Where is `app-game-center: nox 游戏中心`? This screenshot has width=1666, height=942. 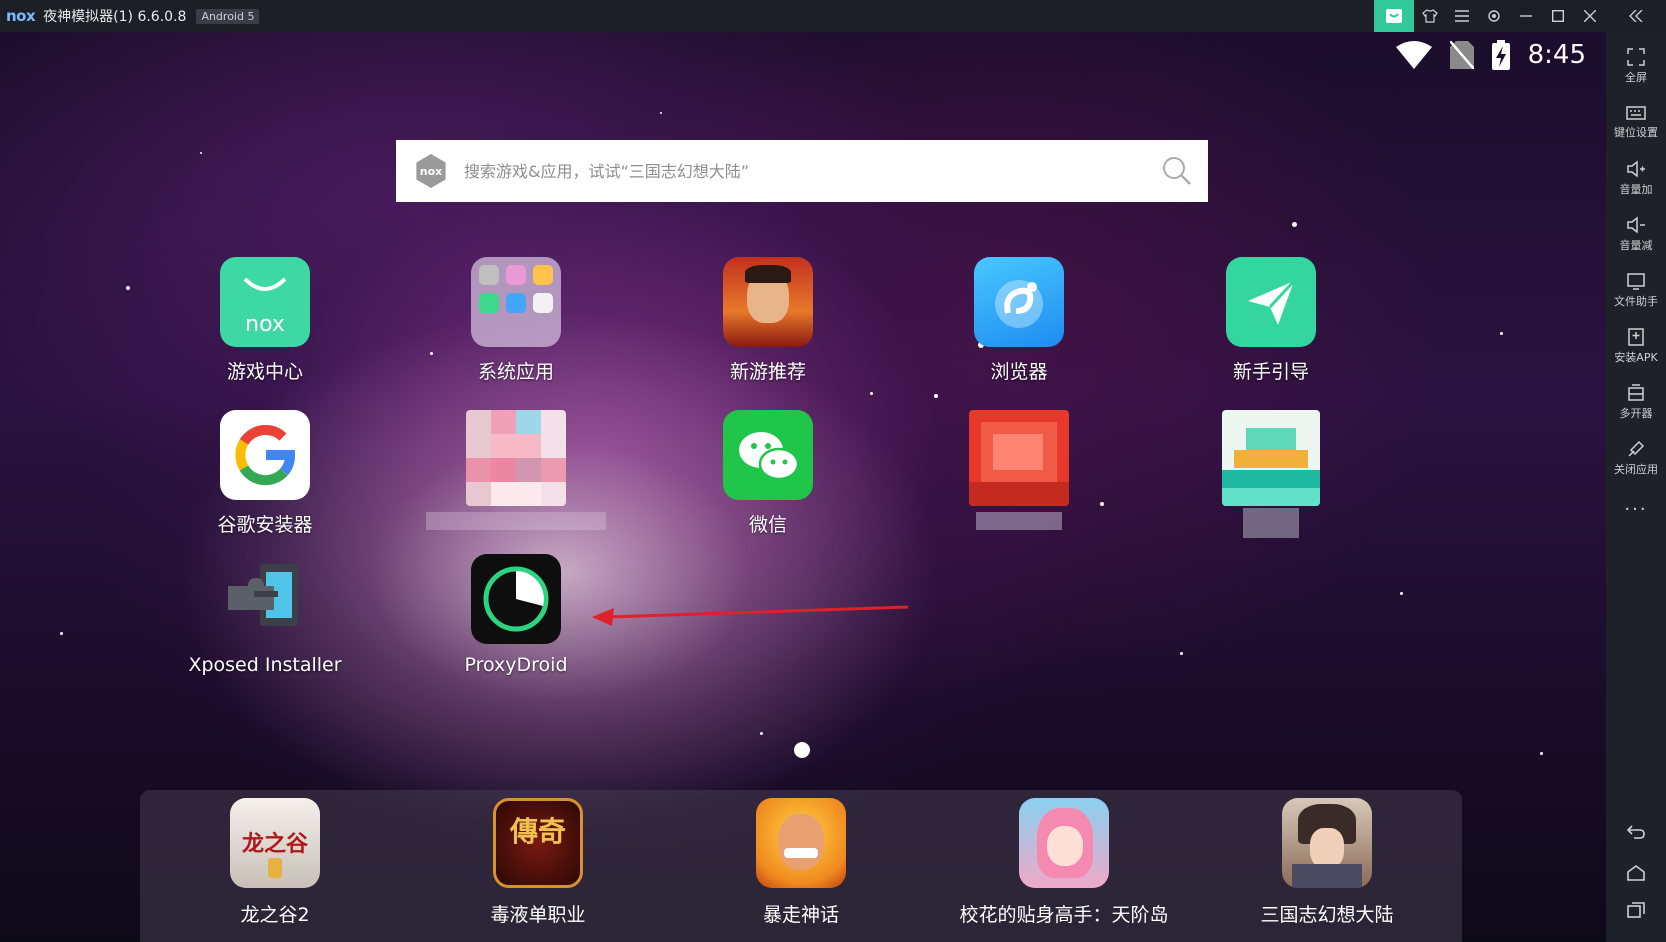
app-game-center: nox 游戏中心 is located at coordinates (265, 320).